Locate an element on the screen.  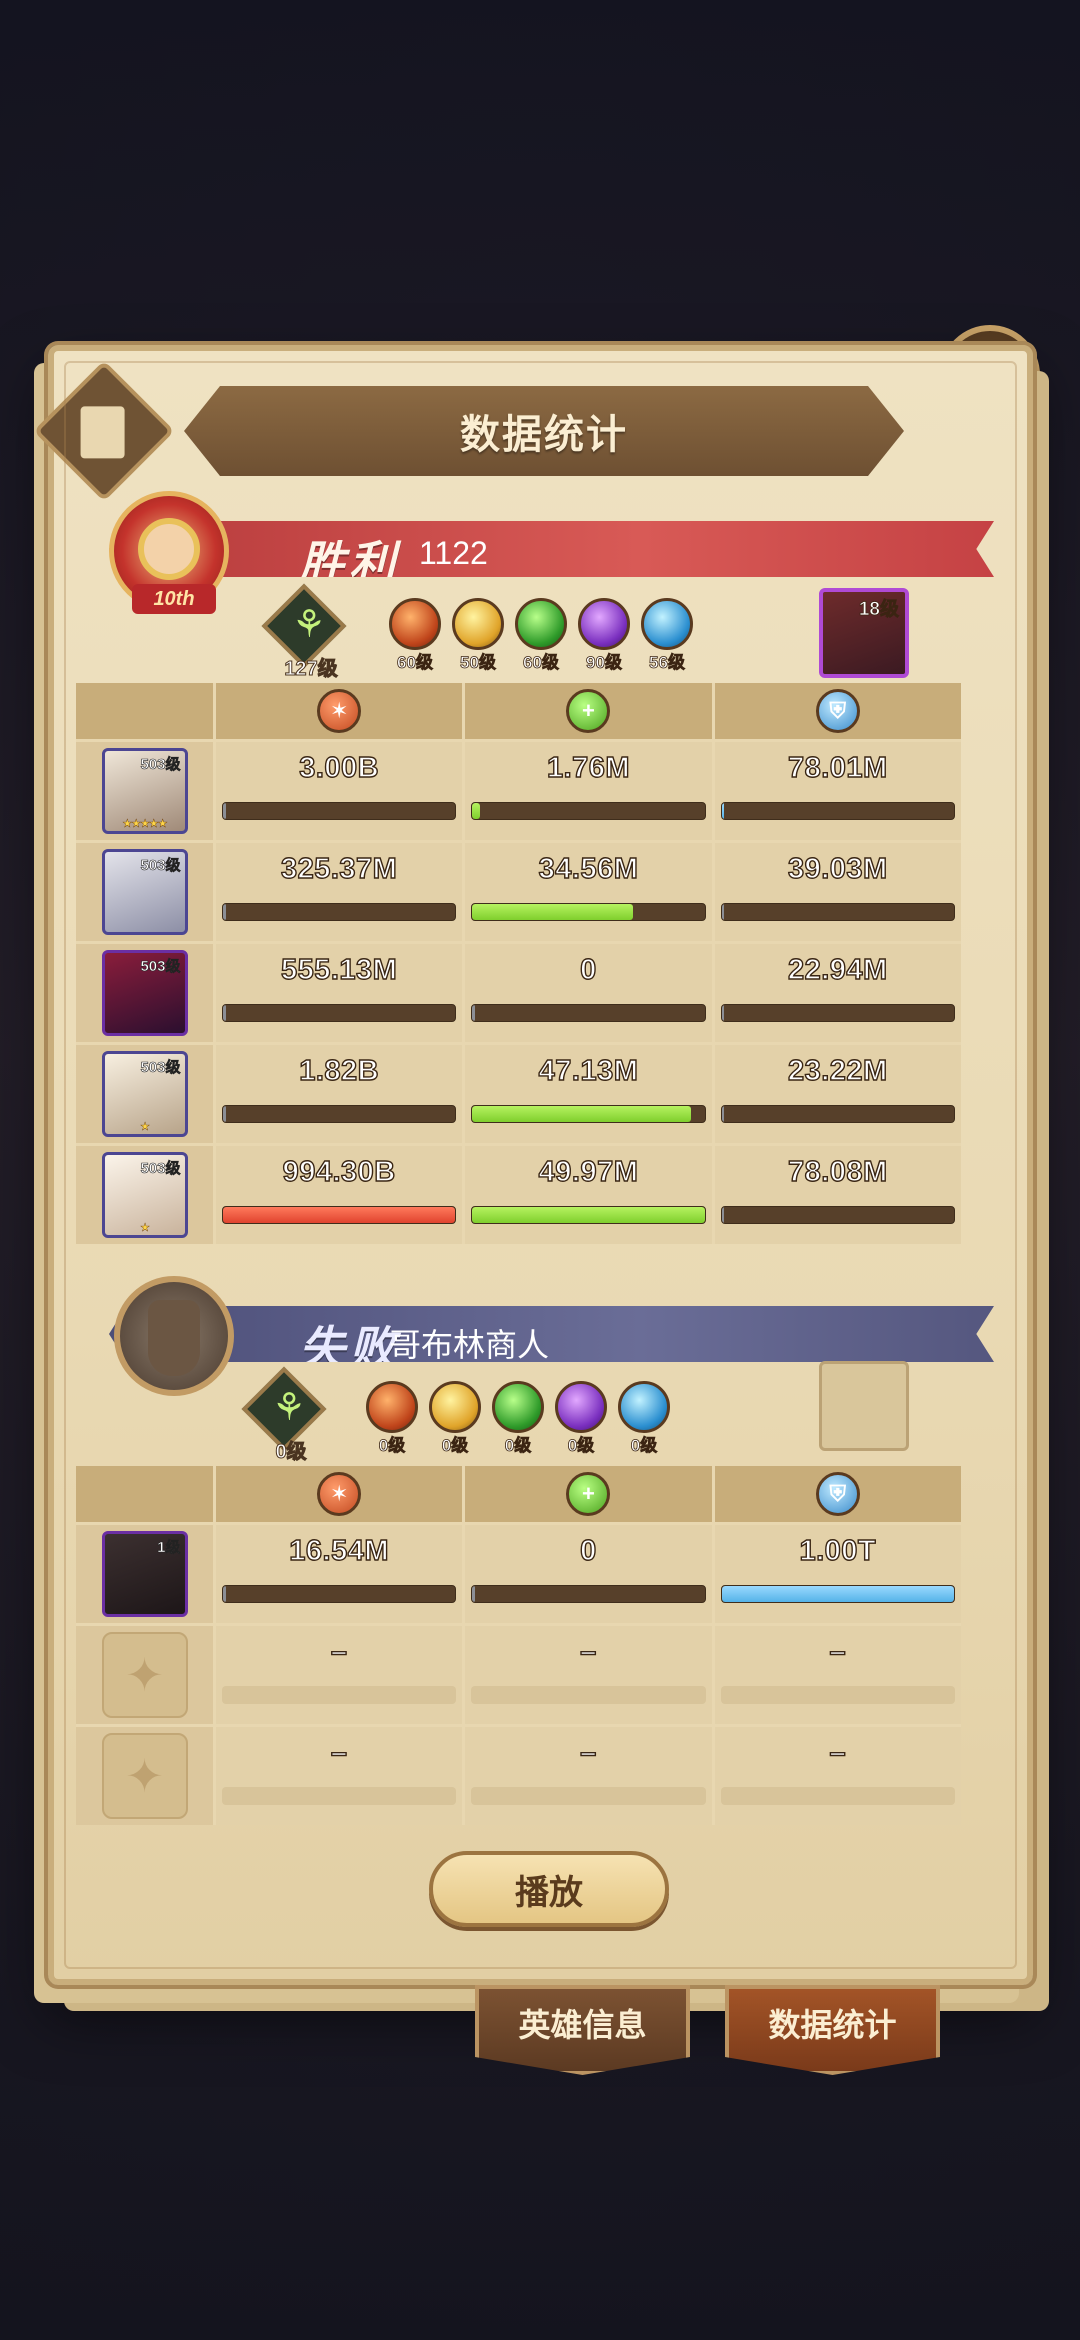
table-row: ✦ – – – is located at coordinates (518, 1774).